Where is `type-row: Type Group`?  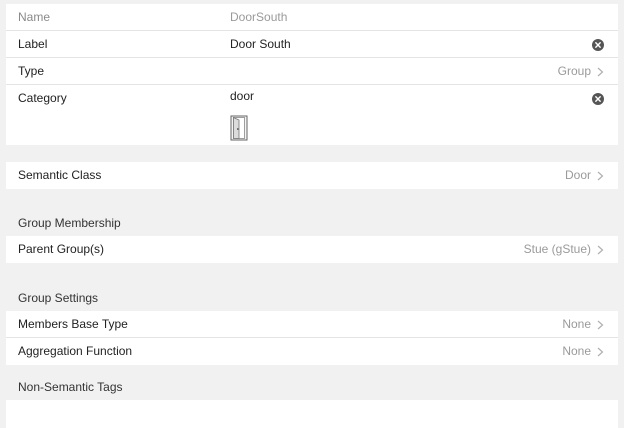 type-row: Type Group is located at coordinates (312, 71).